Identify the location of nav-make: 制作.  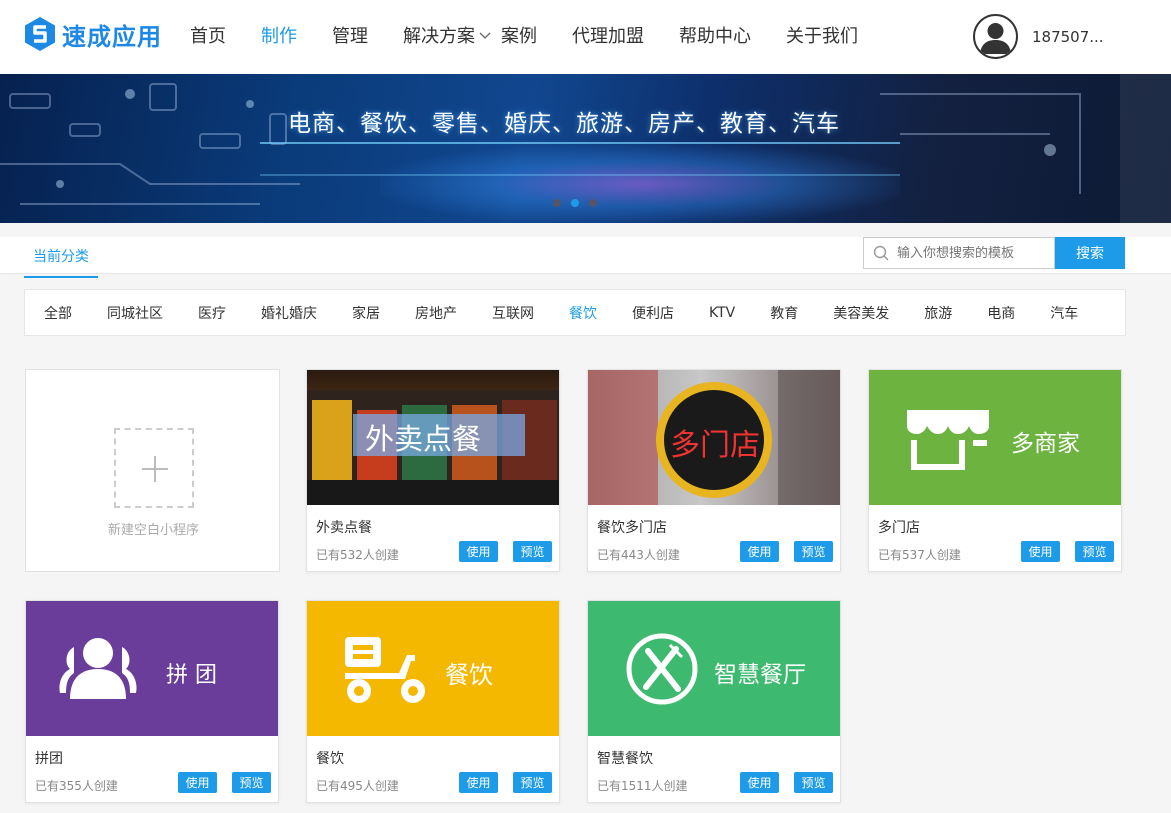
(279, 35).